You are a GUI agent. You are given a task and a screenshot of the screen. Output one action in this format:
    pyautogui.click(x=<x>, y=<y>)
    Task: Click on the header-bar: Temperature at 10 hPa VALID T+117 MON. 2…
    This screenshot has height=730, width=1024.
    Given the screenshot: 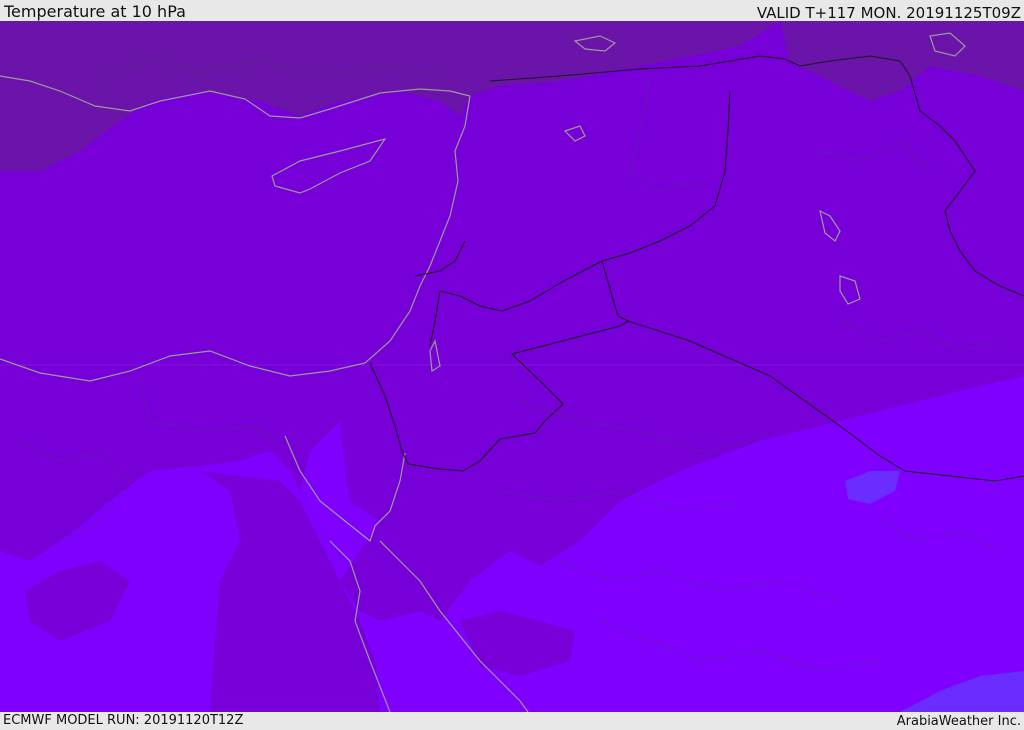 What is the action you would take?
    pyautogui.click(x=512, y=10)
    